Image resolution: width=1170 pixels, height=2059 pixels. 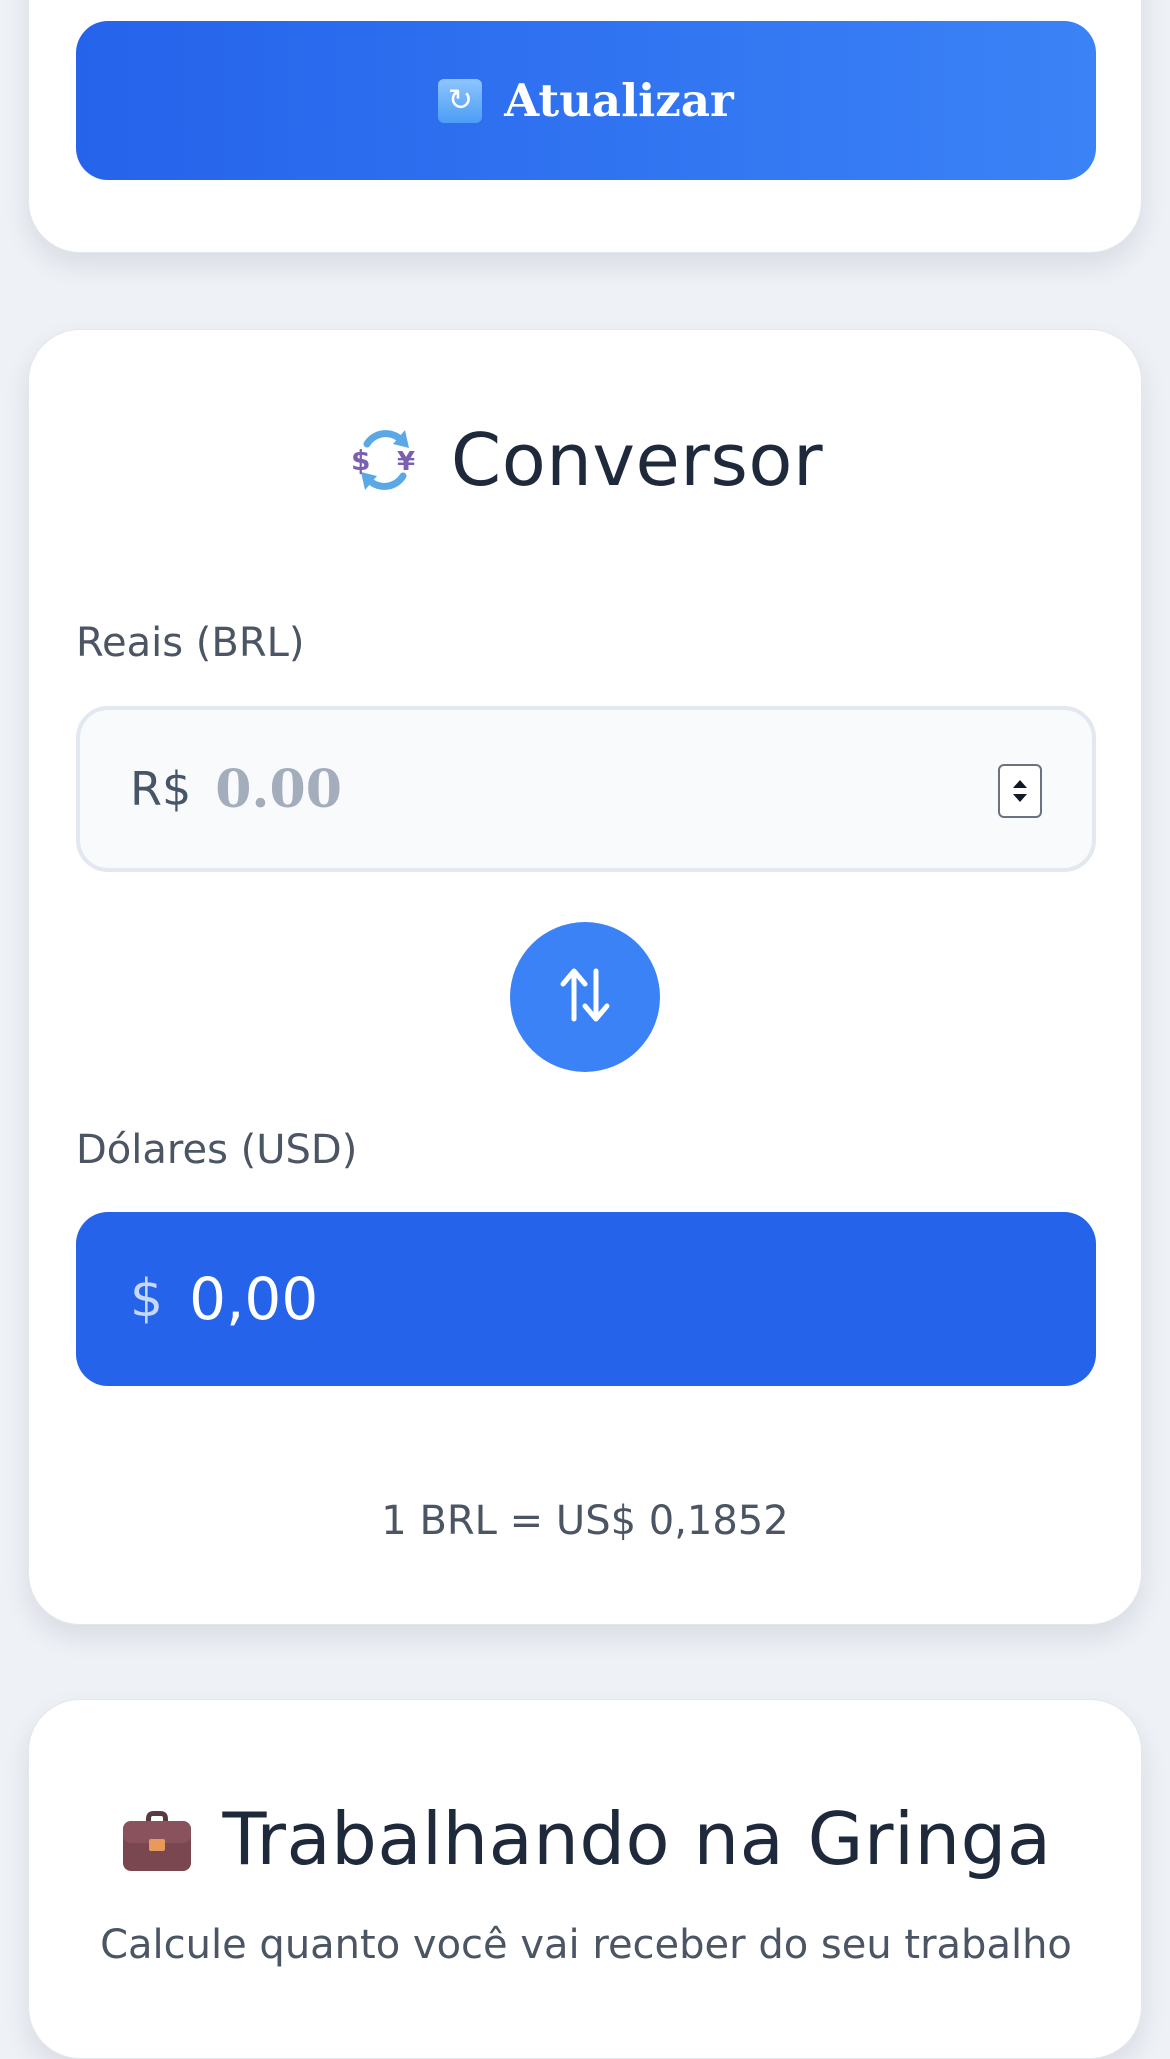 I want to click on work-heading: Trabalhando na Gringa, so click(x=585, y=1839).